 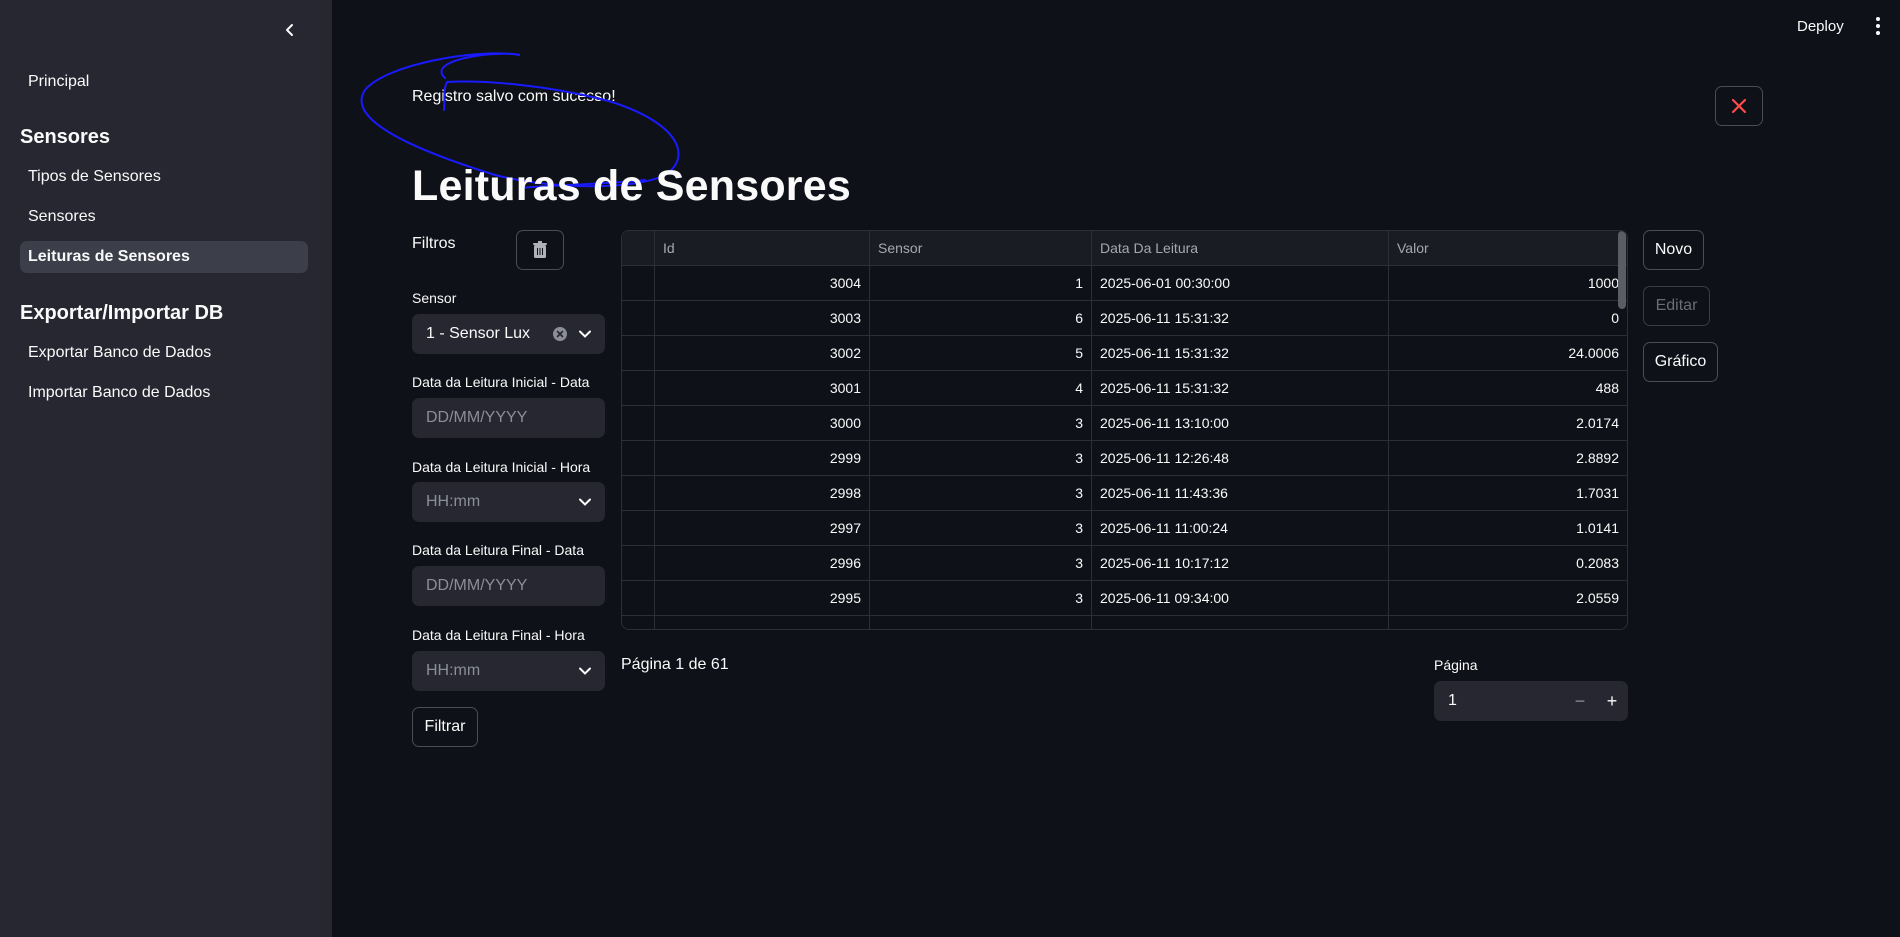 What do you see at coordinates (1673, 250) in the screenshot?
I see `new-button: Novo` at bounding box center [1673, 250].